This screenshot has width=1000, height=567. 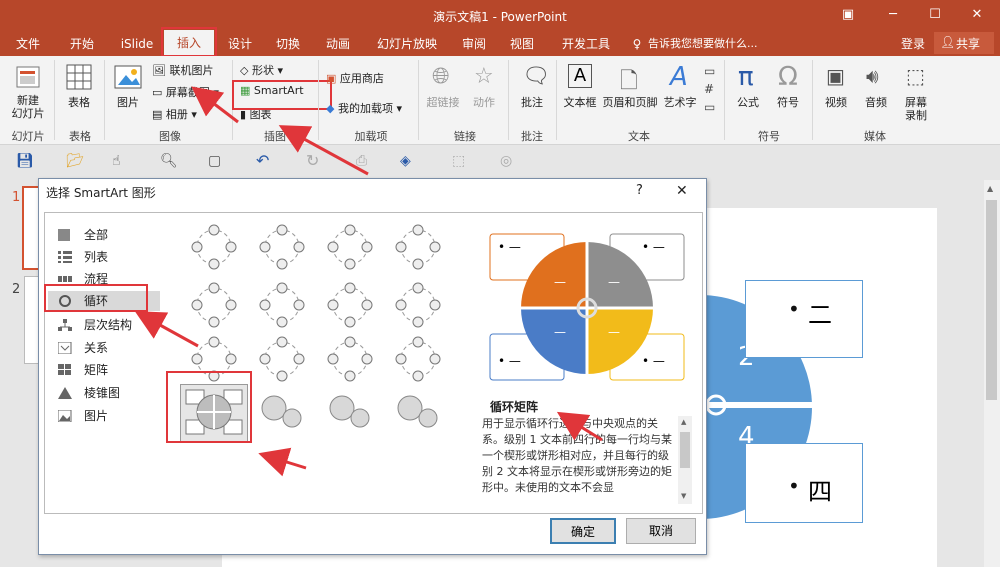 What do you see at coordinates (630, 93) in the screenshot?
I see `header-footer-button: 🗋︎ 页眉和页脚` at bounding box center [630, 93].